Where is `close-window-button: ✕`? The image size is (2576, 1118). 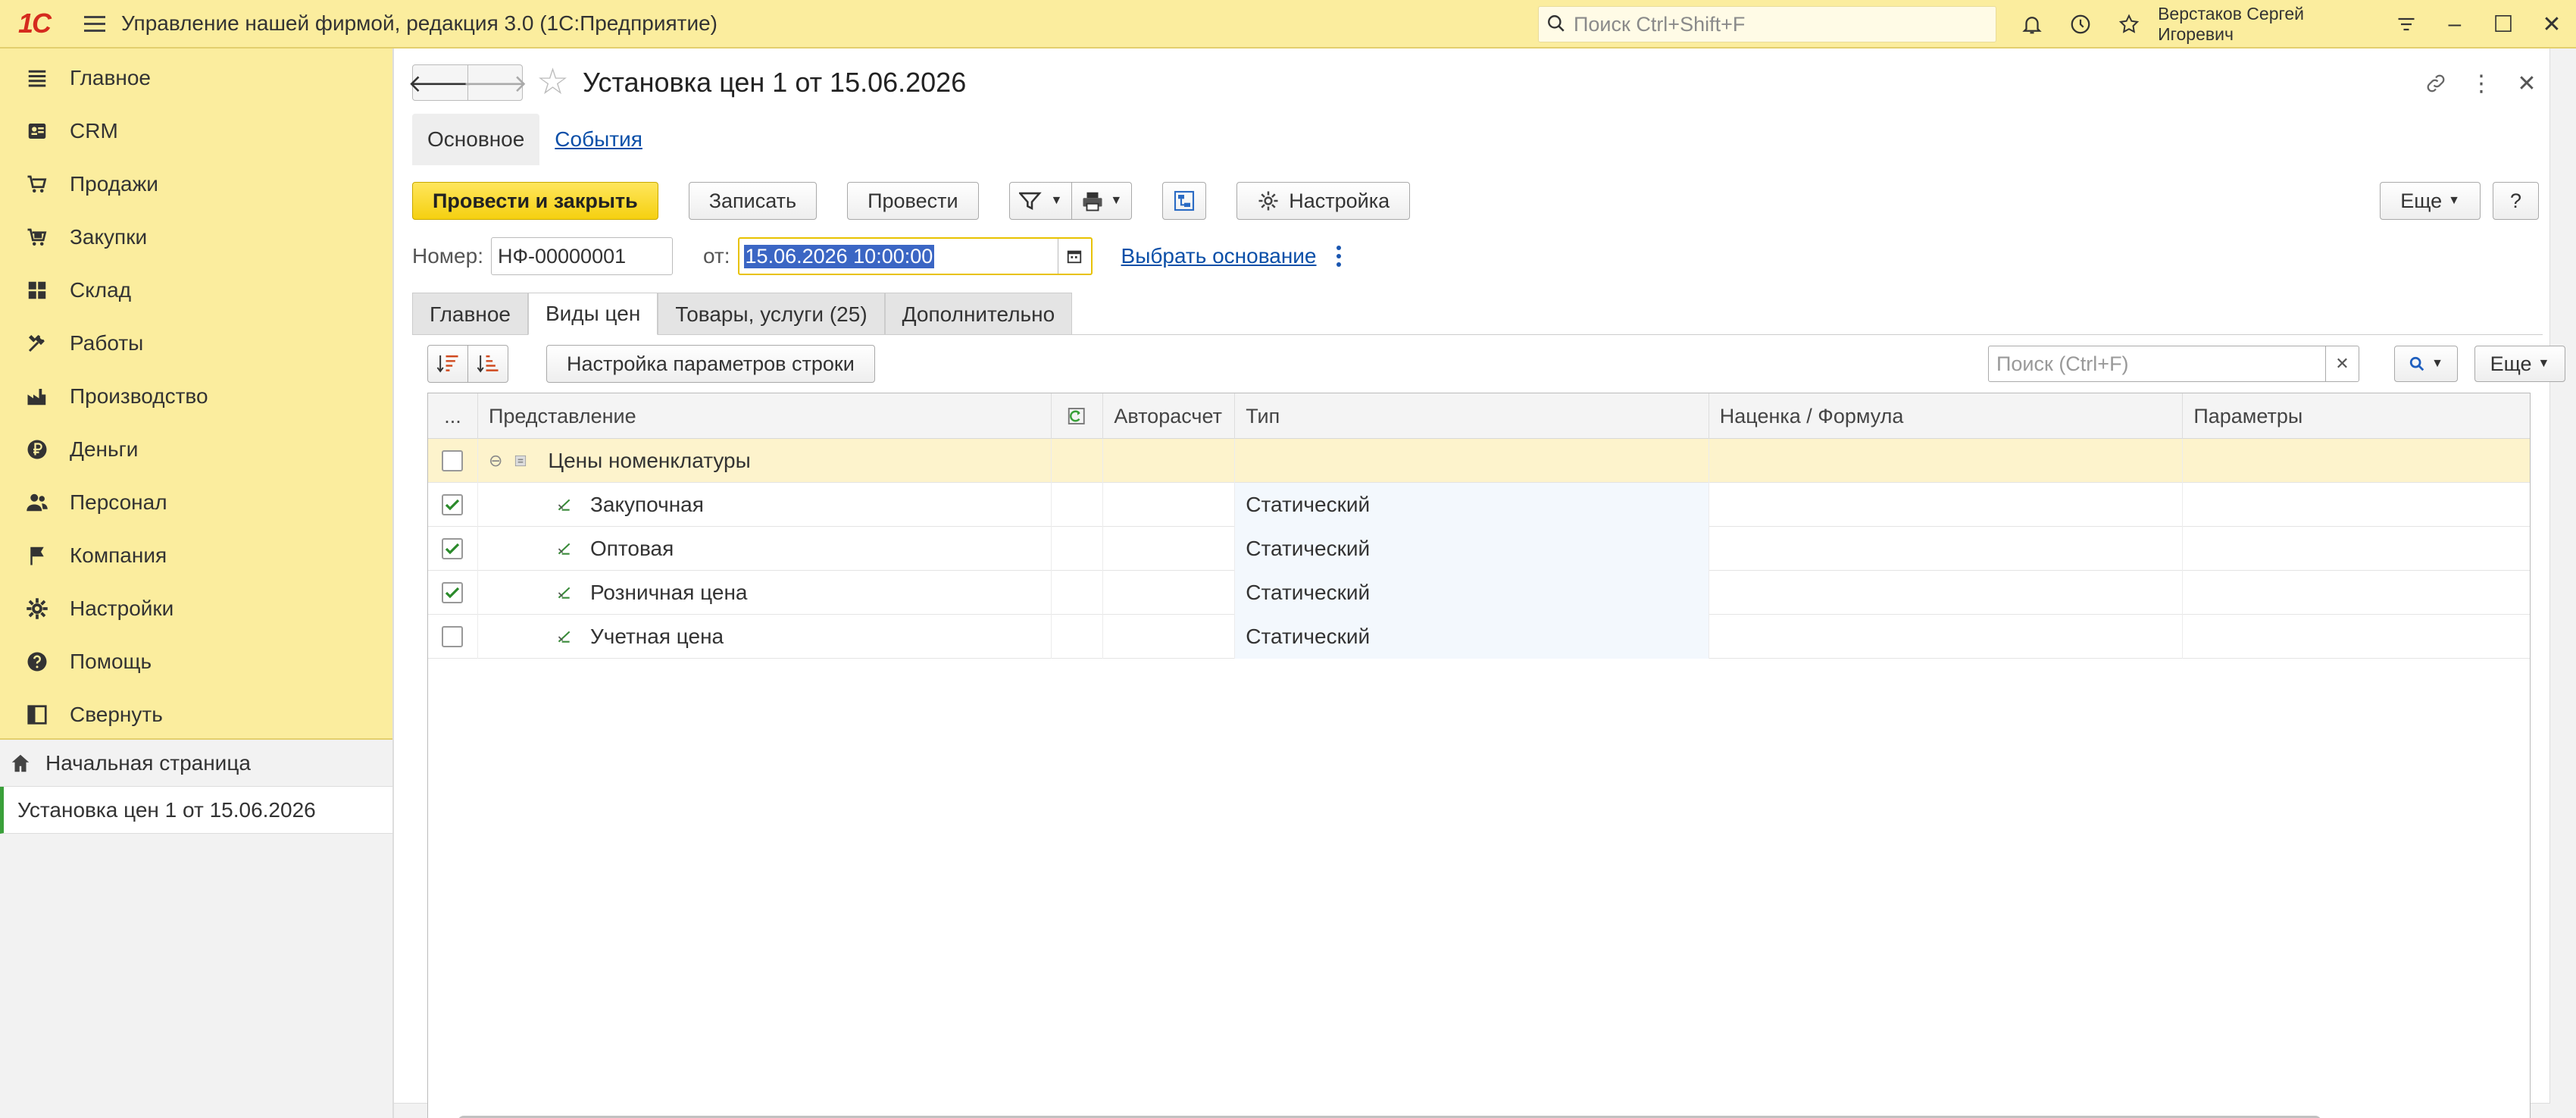 close-window-button: ✕ is located at coordinates (2552, 25).